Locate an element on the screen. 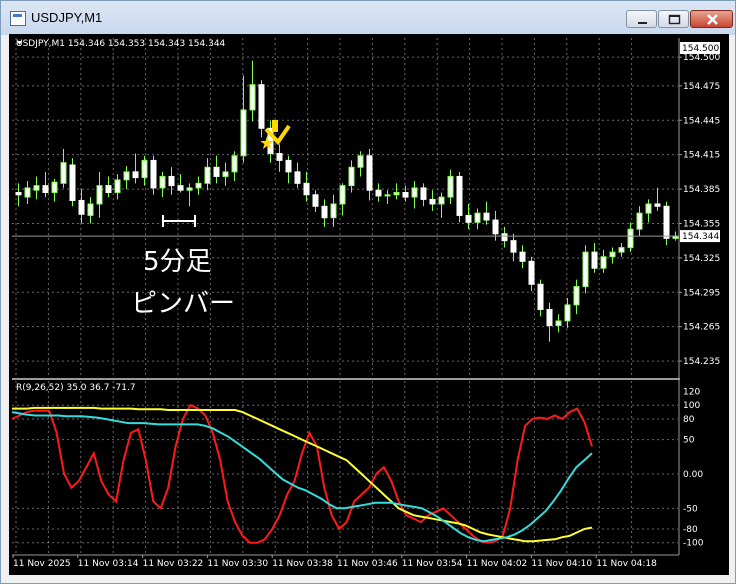  indicator-tick-label: 0.00 is located at coordinates (693, 475).